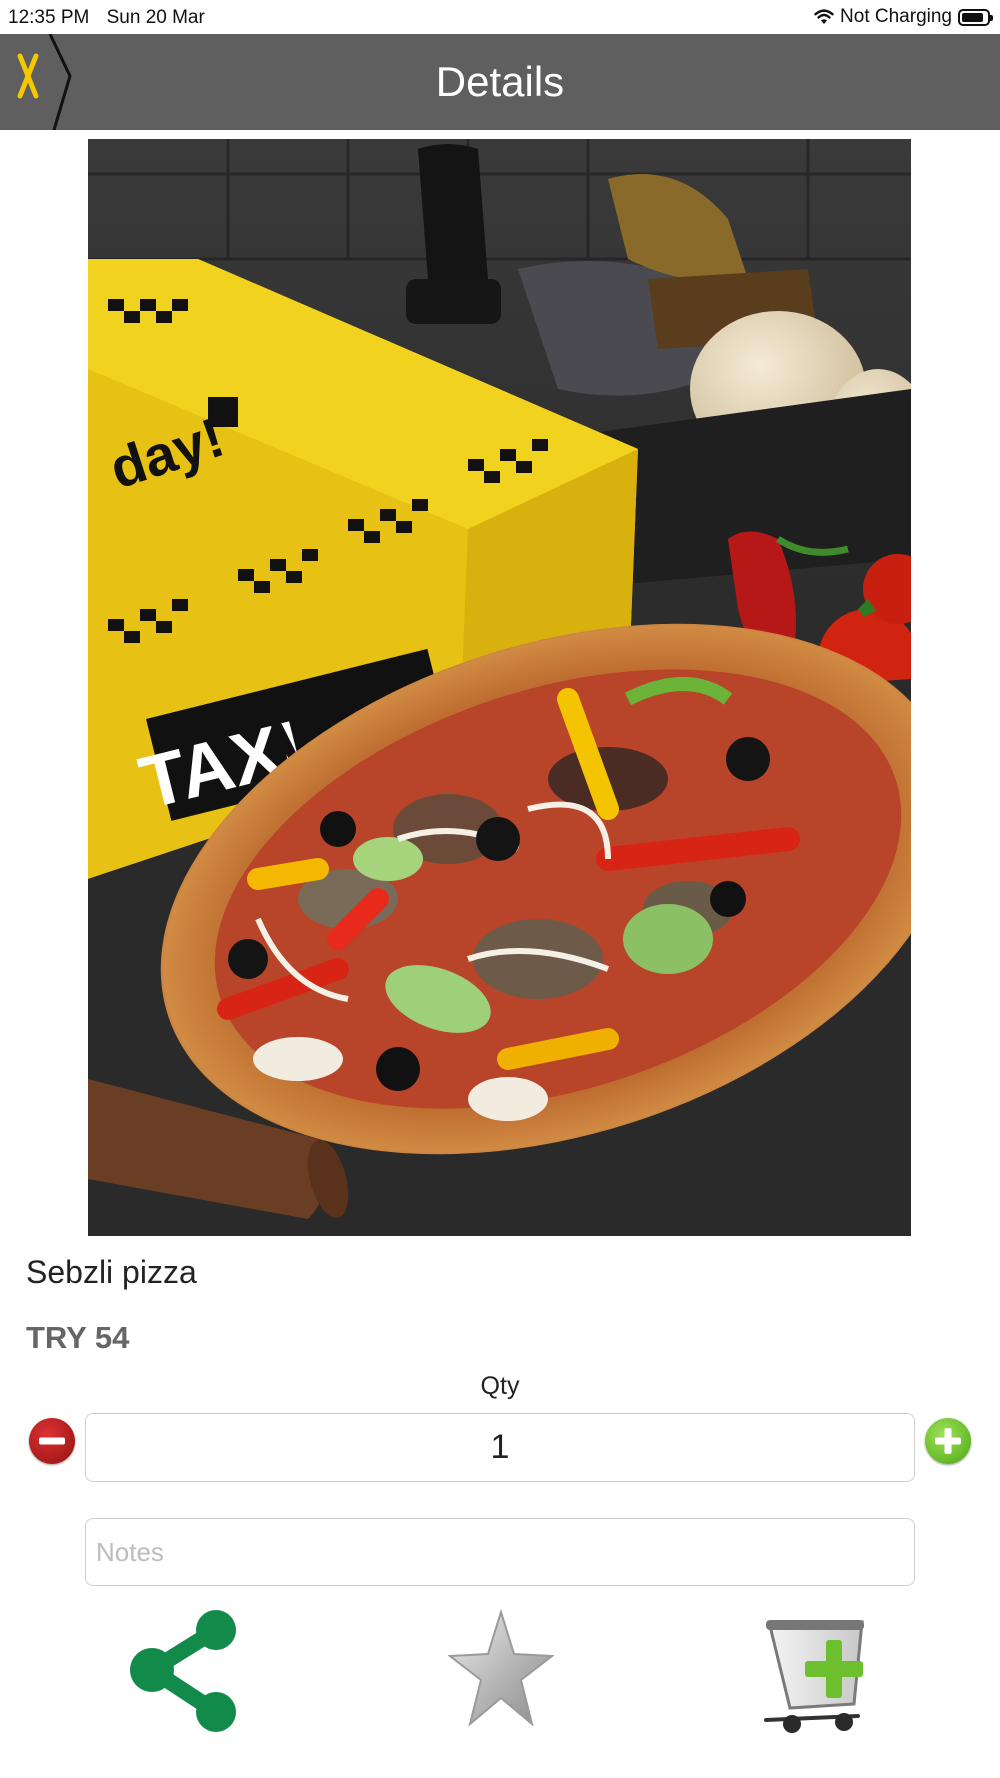  Describe the element at coordinates (155, 17) in the screenshot. I see `status-date: Sun 20 Mar` at that location.